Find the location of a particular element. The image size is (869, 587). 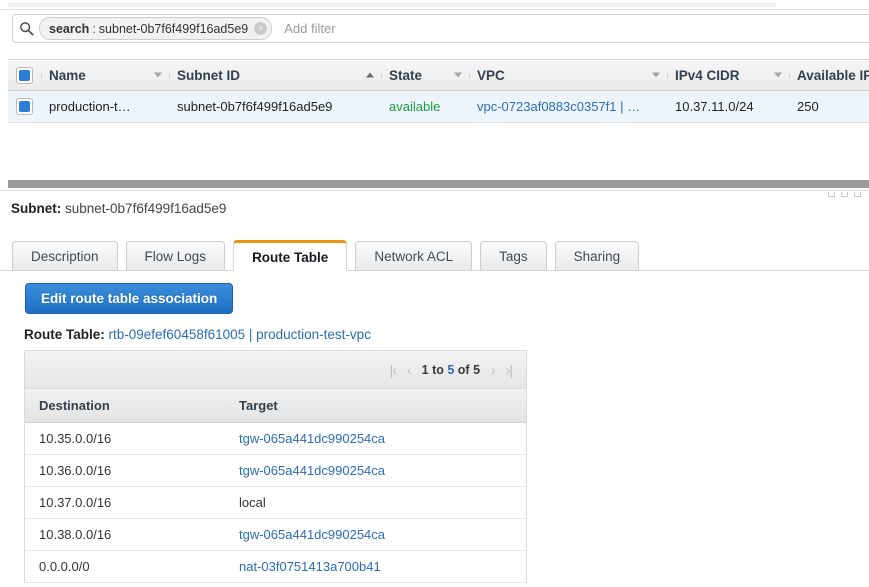

first-page-icon: |‹ is located at coordinates (393, 370).